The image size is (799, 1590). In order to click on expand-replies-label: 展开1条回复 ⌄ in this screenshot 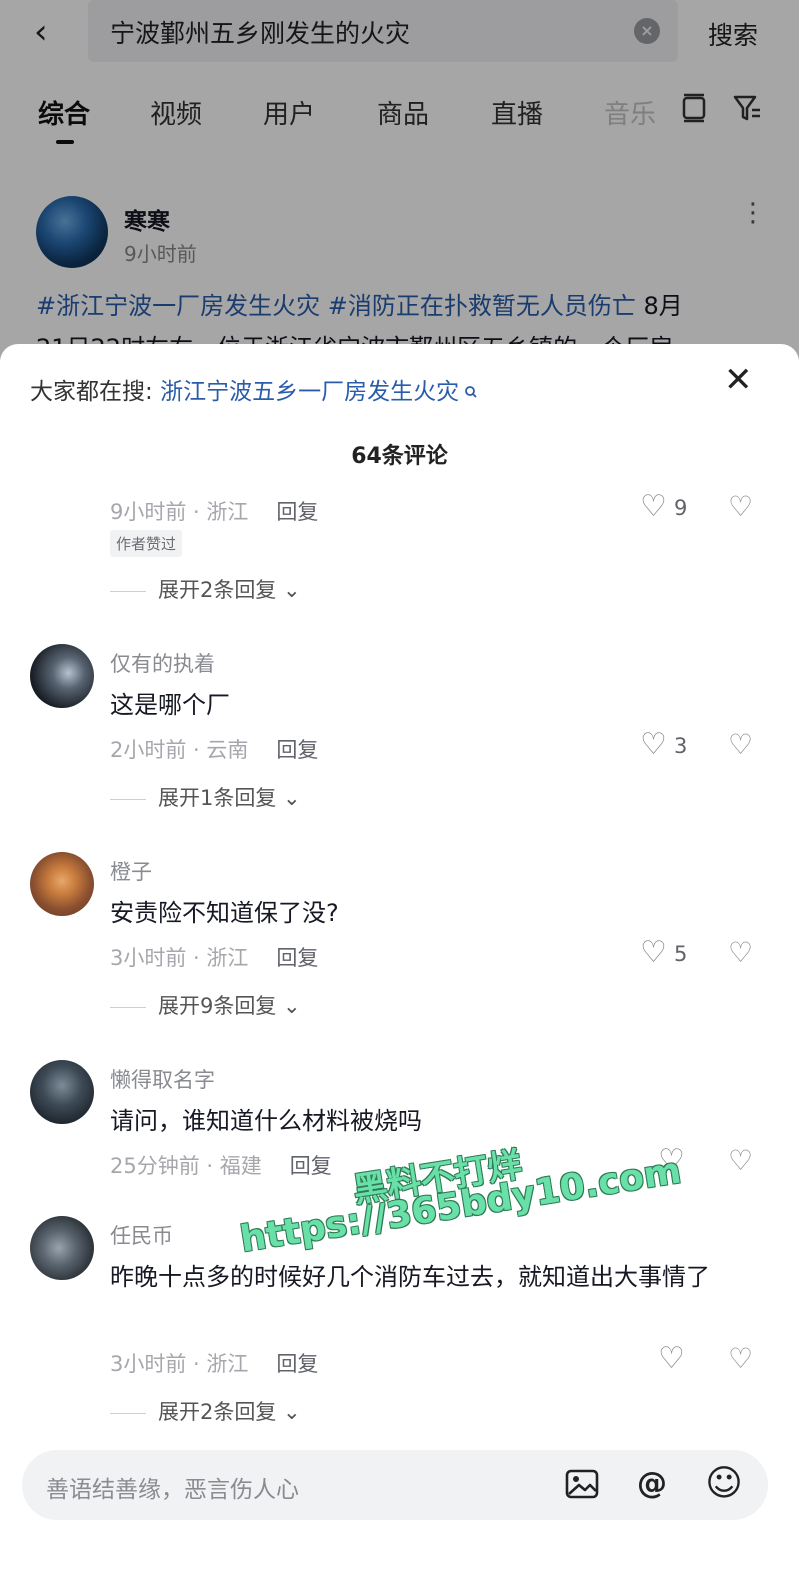, I will do `click(229, 798)`.